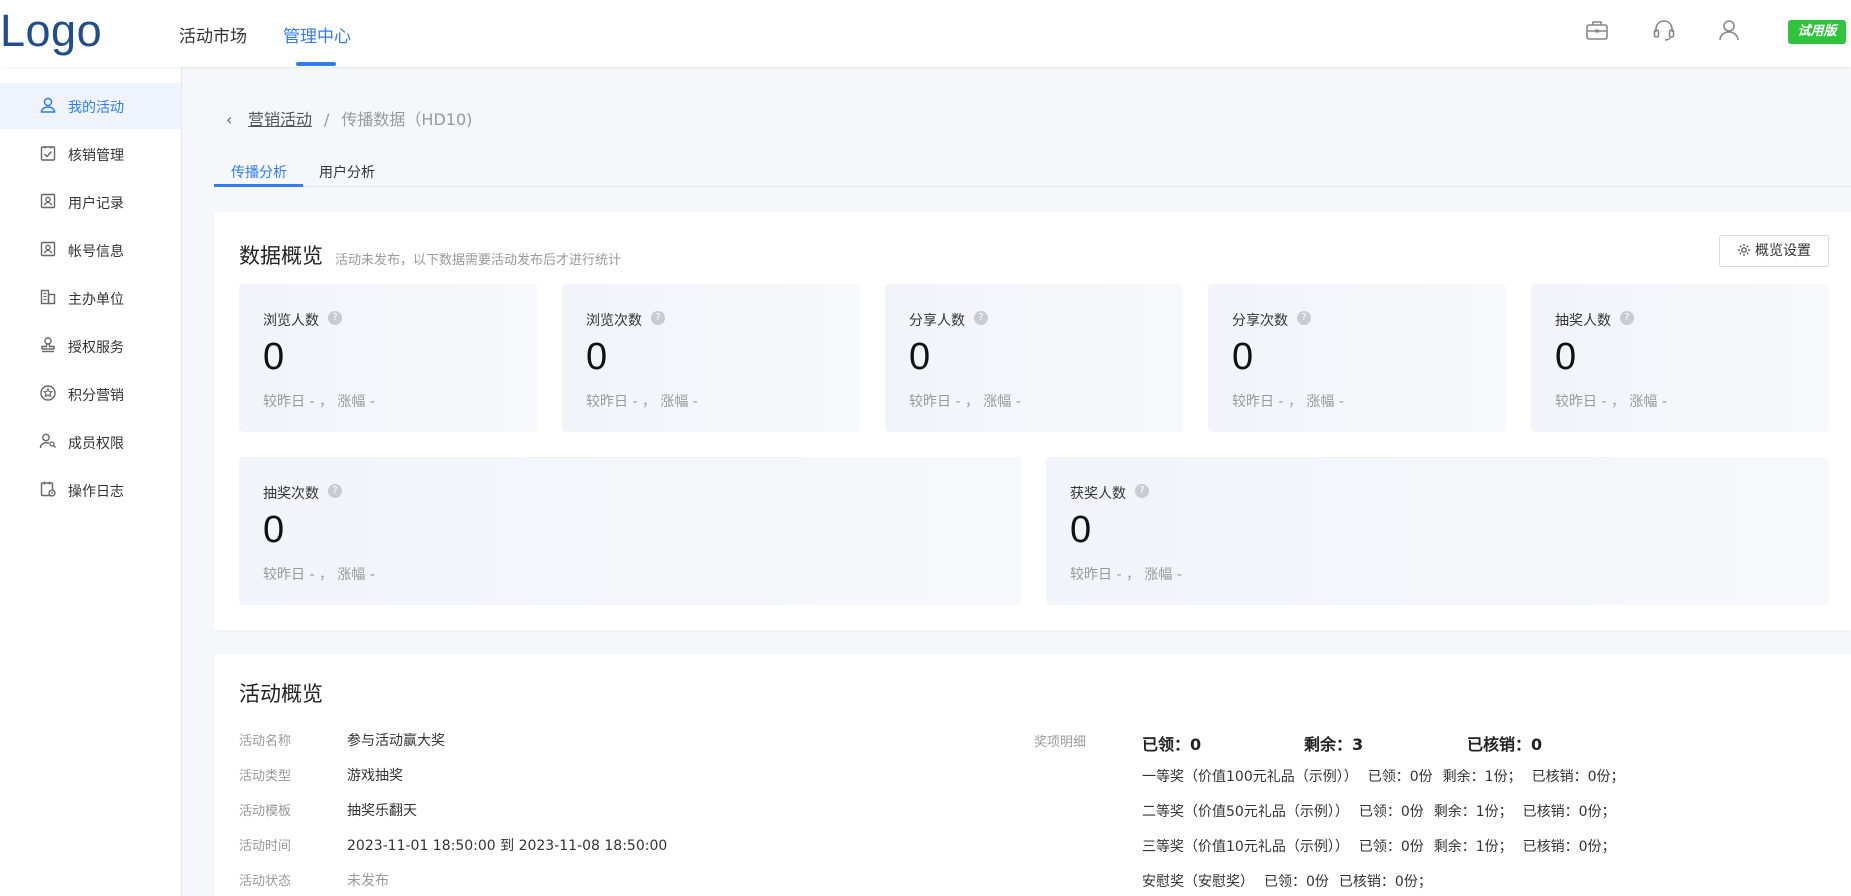 Image resolution: width=1851 pixels, height=896 pixels. What do you see at coordinates (478, 260) in the screenshot?
I see `data-overview-subtitle: 活动未发布，以下数据需要活动发布后才进行统计` at bounding box center [478, 260].